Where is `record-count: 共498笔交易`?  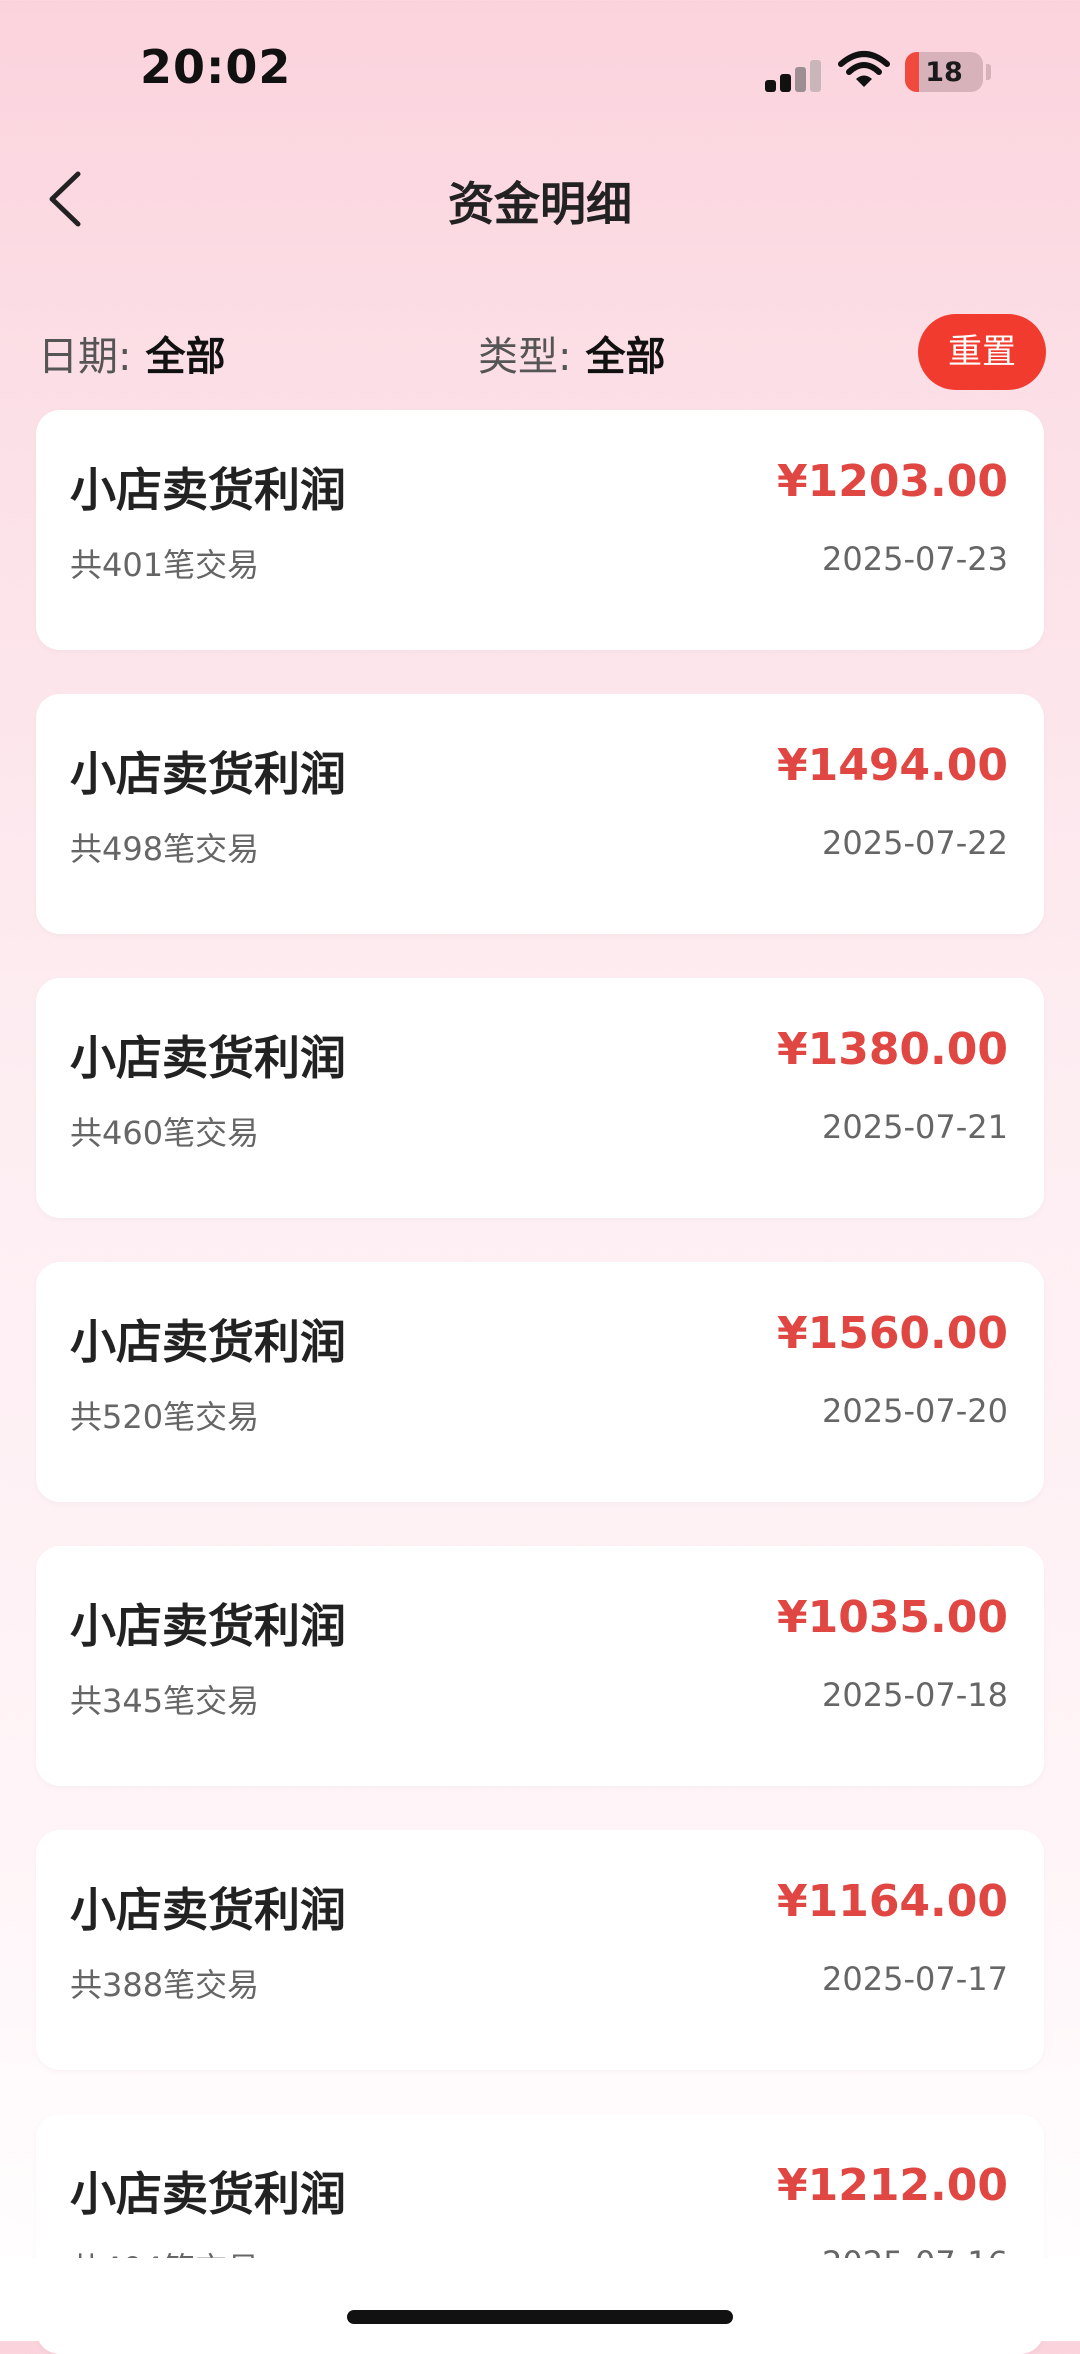
record-count: 共498笔交易 is located at coordinates (165, 849).